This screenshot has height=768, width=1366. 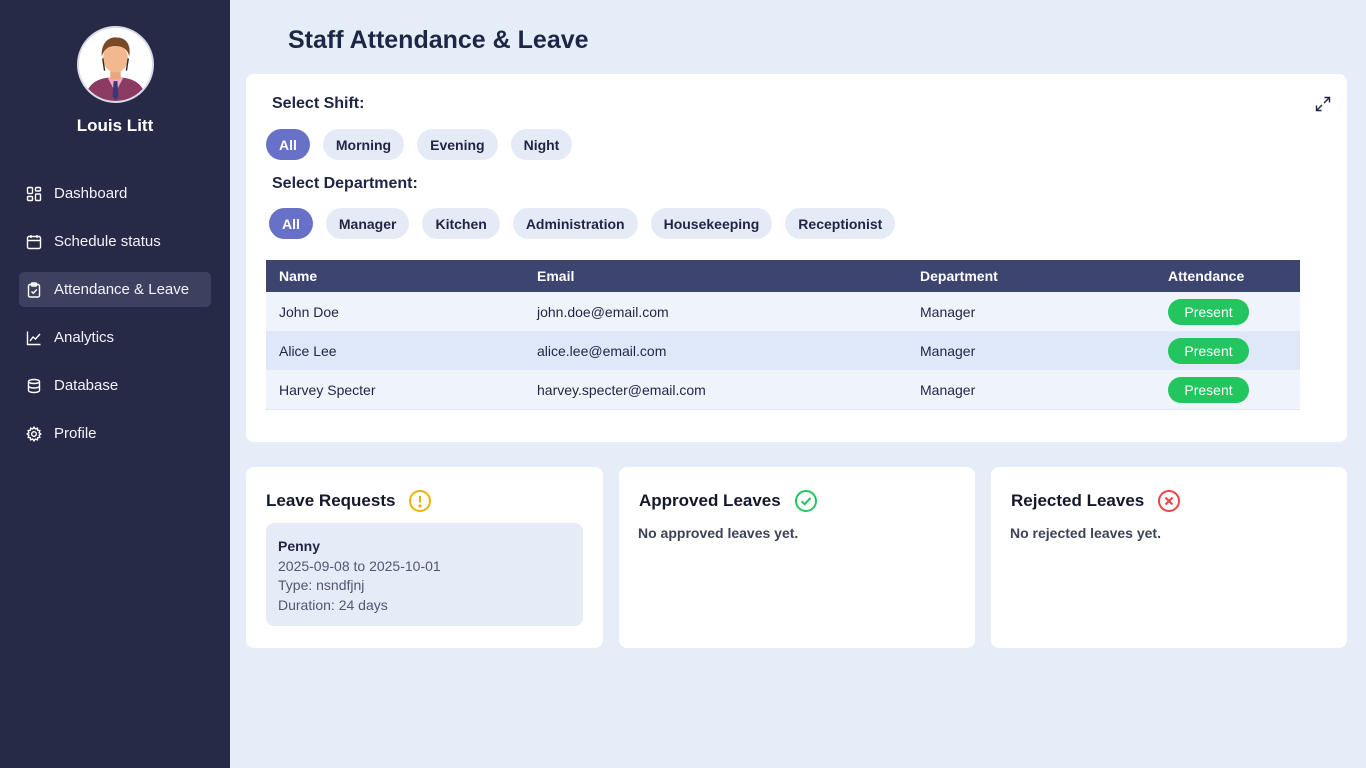 I want to click on cell-email: harvey.specter@email.com, so click(x=621, y=389).